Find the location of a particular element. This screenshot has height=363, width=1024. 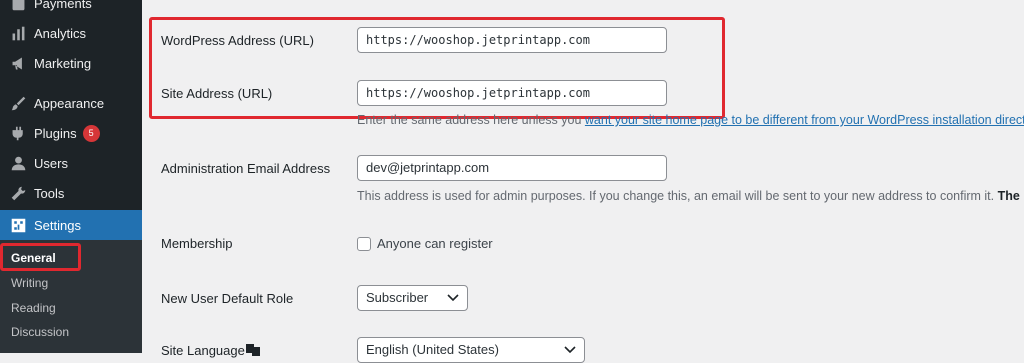

default-role-select: Subscriber is located at coordinates (412, 298).